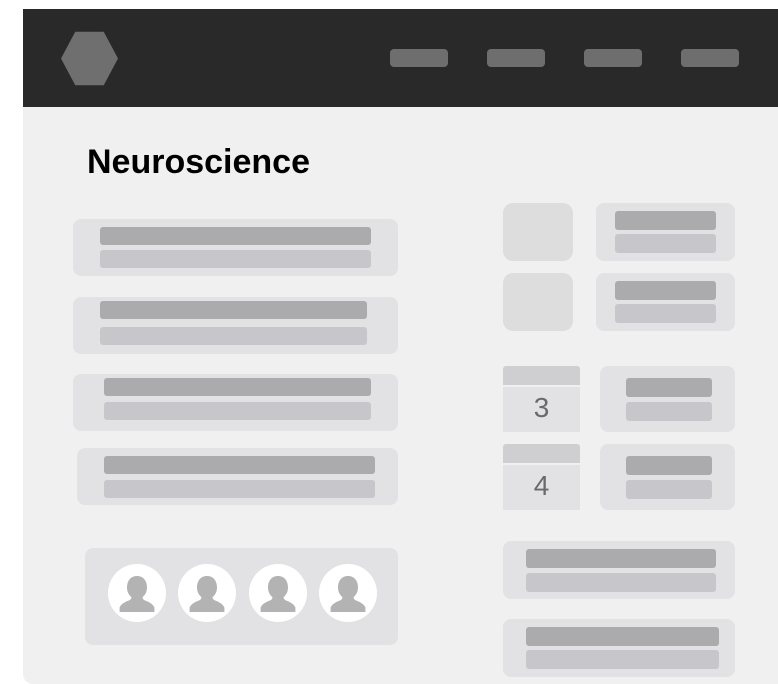  What do you see at coordinates (541, 409) in the screenshot?
I see `calendar-date-day: 3` at bounding box center [541, 409].